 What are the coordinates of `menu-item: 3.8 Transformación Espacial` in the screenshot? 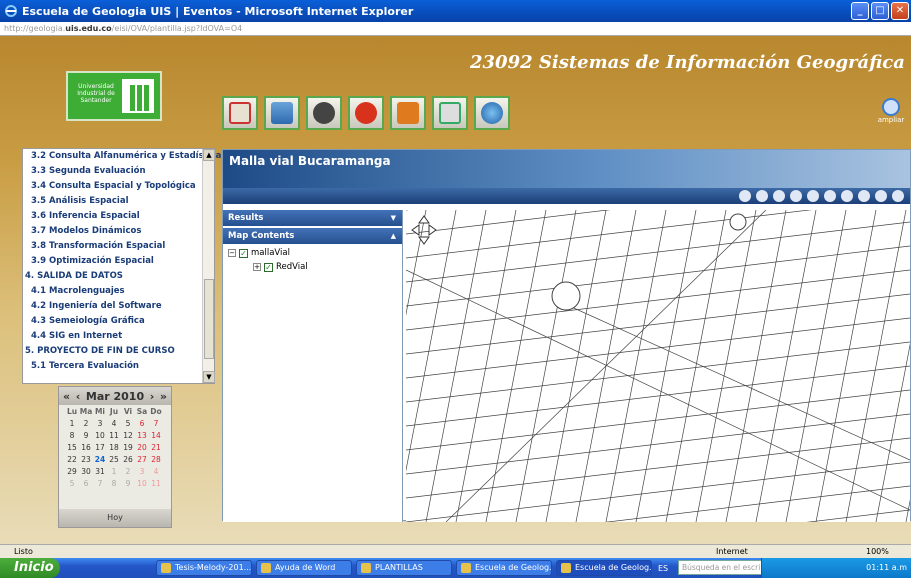 It's located at (118, 246).